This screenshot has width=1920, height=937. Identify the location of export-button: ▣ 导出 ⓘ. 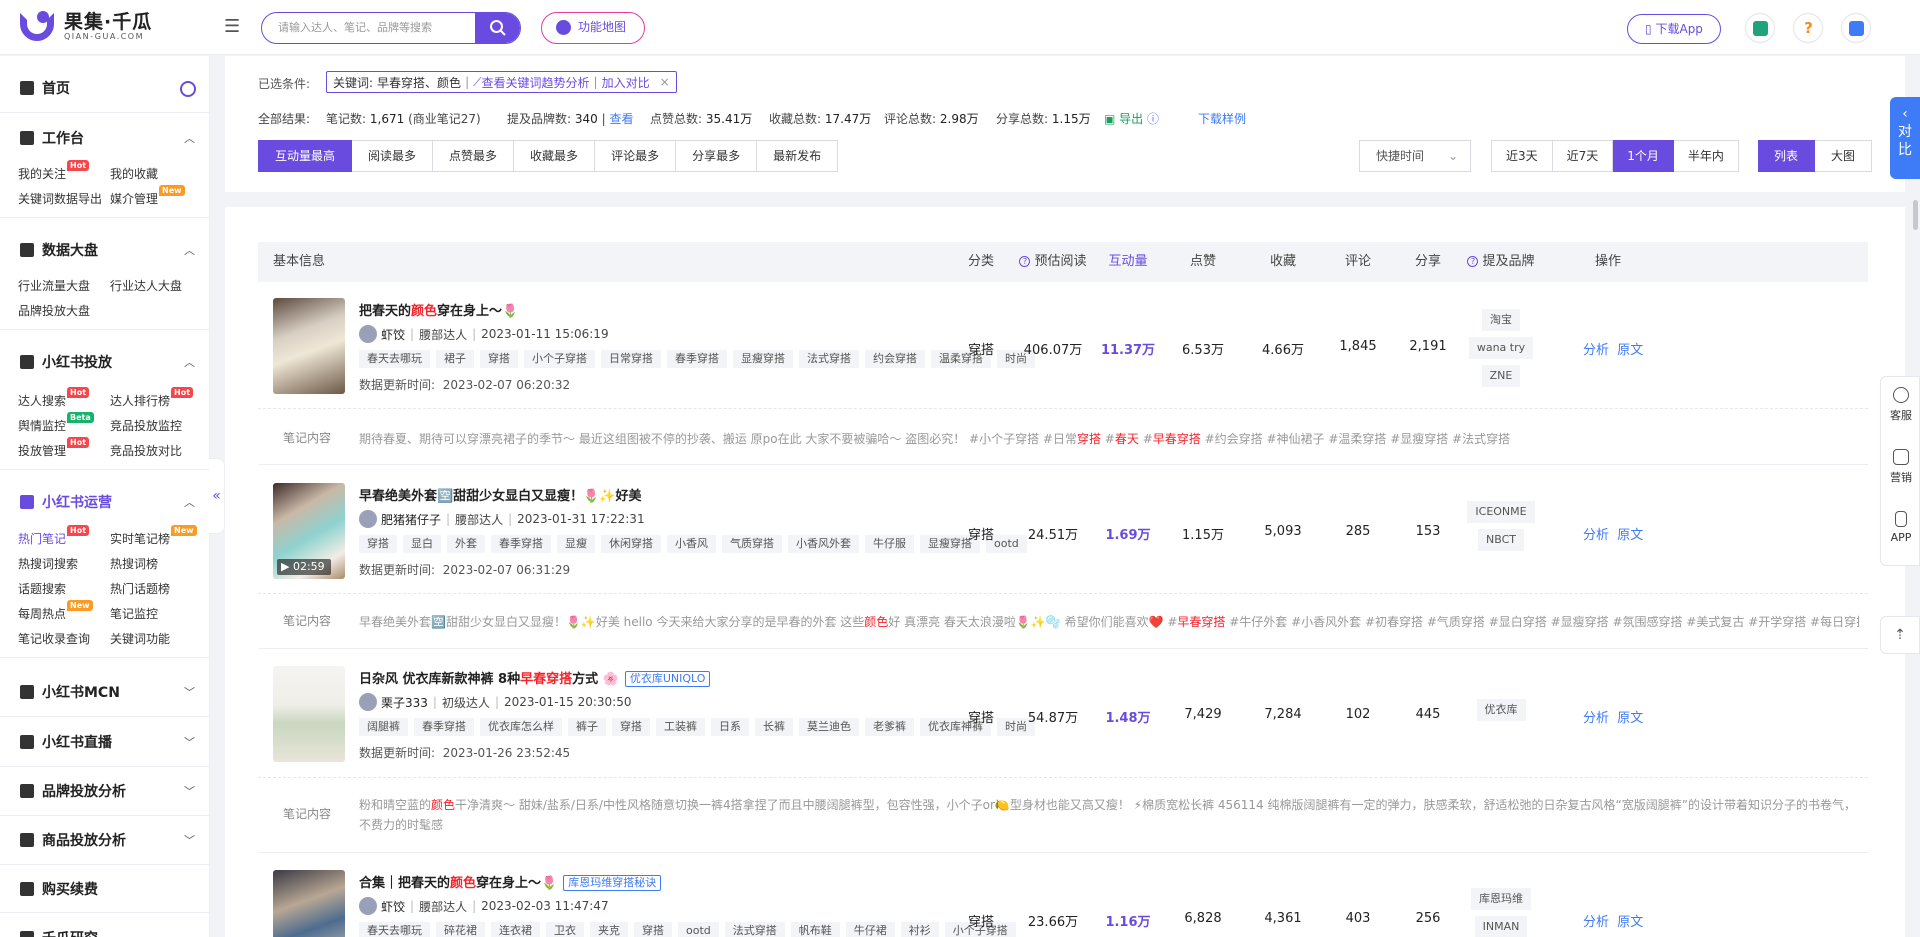
(1131, 118).